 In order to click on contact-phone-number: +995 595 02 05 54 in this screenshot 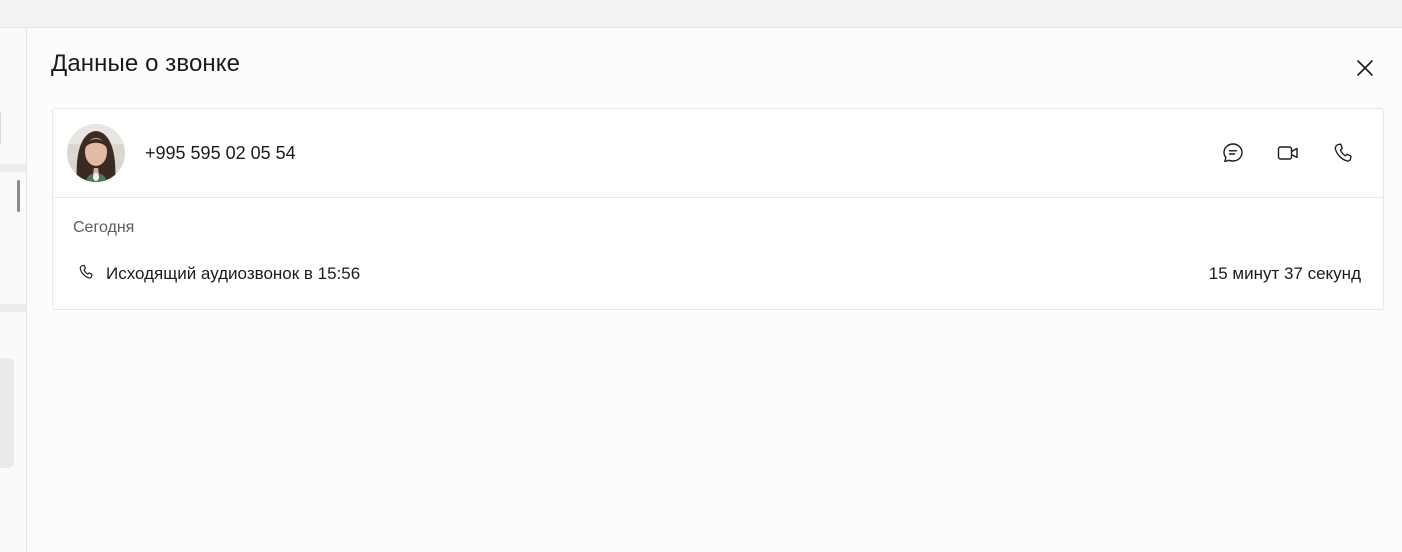, I will do `click(220, 153)`.